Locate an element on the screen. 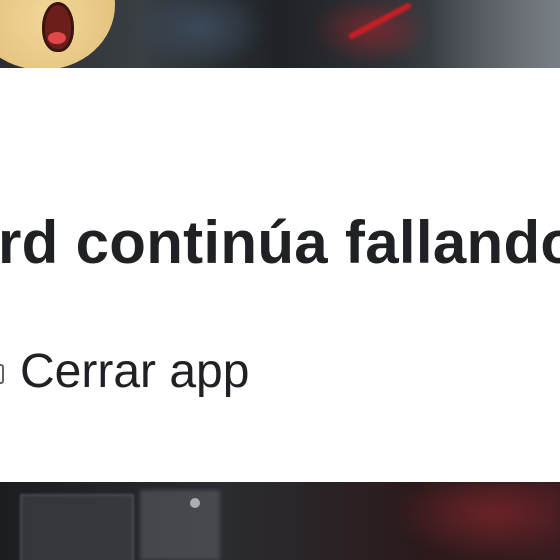  close-app-button: Cerrar app is located at coordinates (124, 372).